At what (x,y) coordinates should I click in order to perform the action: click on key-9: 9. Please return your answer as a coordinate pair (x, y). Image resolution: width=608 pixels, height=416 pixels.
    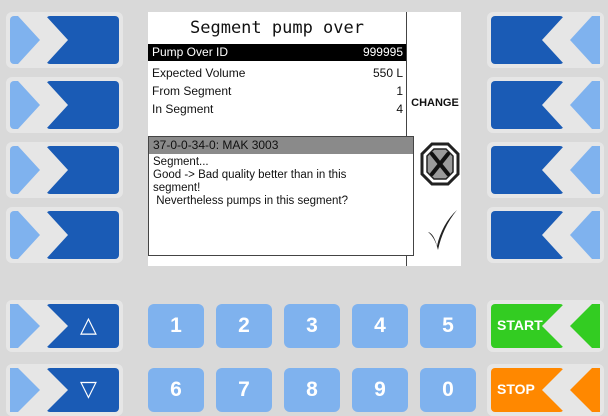
    Looking at the image, I should click on (380, 390).